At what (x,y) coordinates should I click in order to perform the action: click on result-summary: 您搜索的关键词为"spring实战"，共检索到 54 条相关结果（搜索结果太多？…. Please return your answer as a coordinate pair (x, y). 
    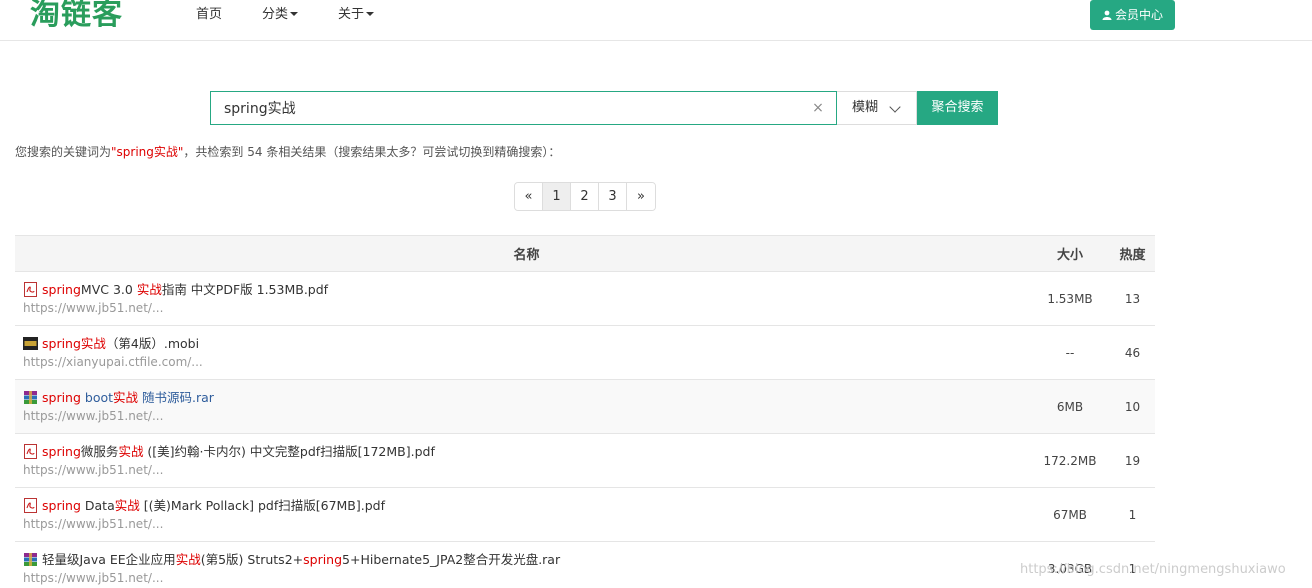
    Looking at the image, I should click on (287, 152).